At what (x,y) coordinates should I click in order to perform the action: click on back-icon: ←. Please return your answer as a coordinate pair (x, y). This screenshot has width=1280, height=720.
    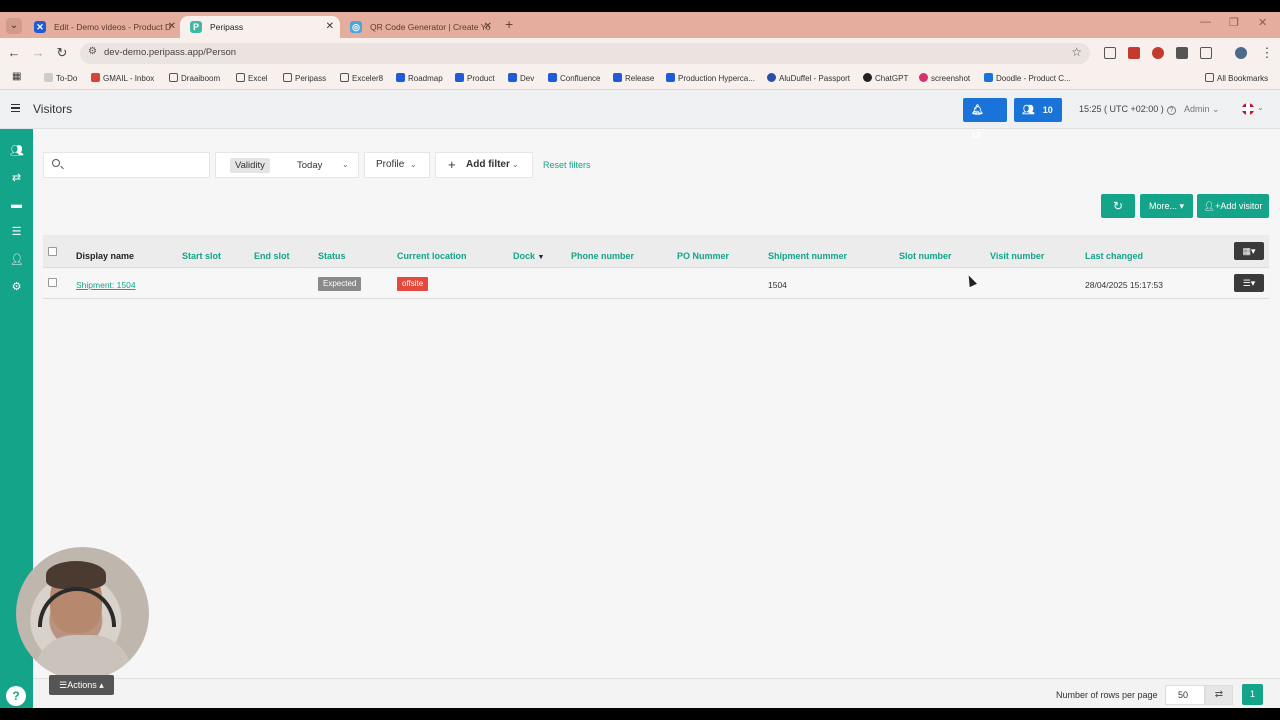
    Looking at the image, I should click on (14, 53).